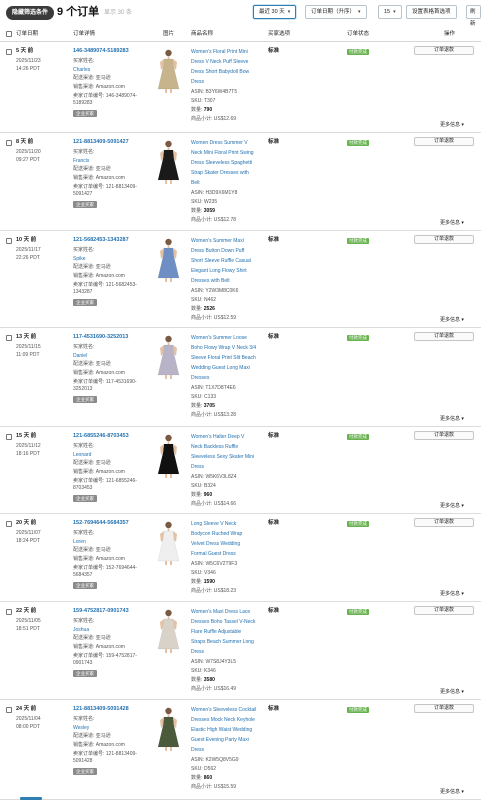 This screenshot has height=800, width=481. I want to click on per-page-select: 15 ▾, so click(390, 12).